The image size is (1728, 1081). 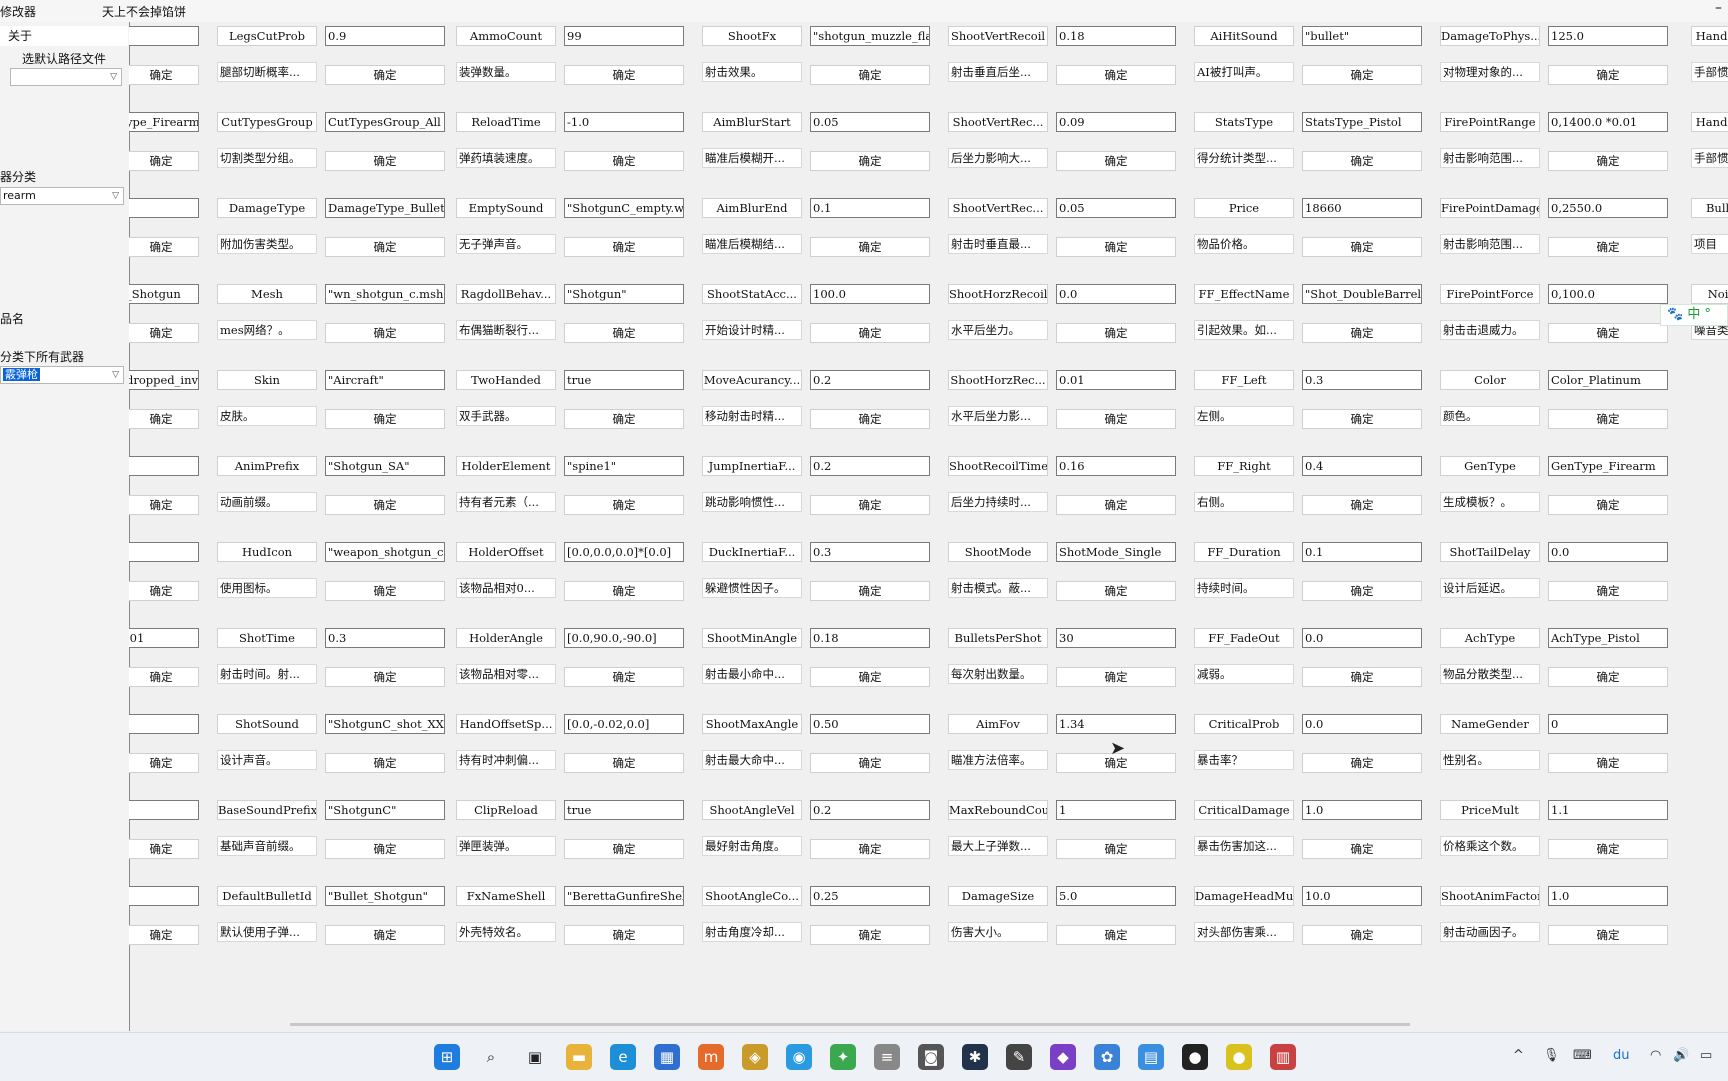 What do you see at coordinates (1116, 724) in the screenshot?
I see `property-value-input: 1.34` at bounding box center [1116, 724].